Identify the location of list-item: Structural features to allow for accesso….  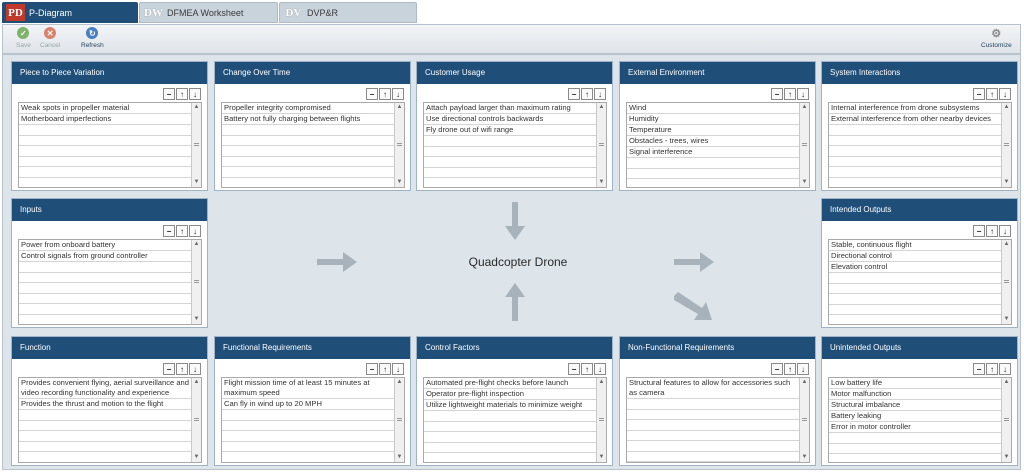
(713, 388).